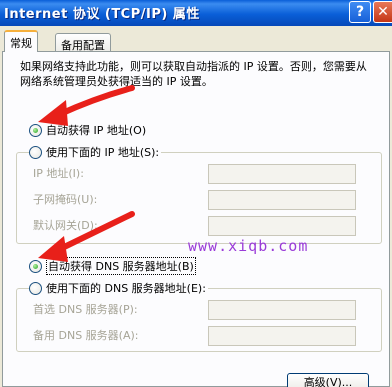  I want to click on auto-dns-option: 自动获得 DNS 服务器地址(B), so click(113, 266).